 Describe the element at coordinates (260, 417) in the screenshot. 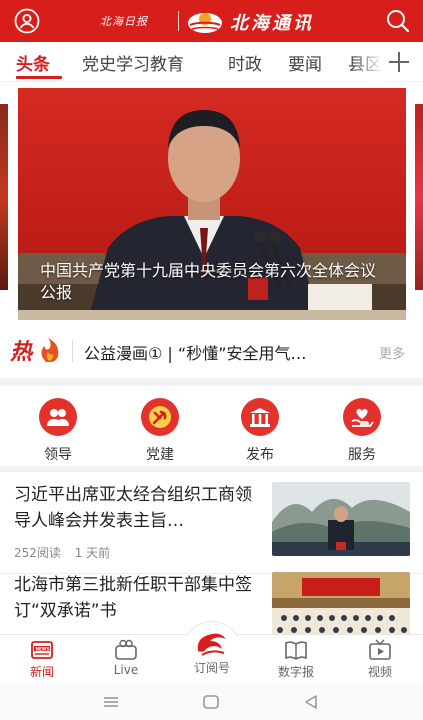

I see `release-icon` at that location.